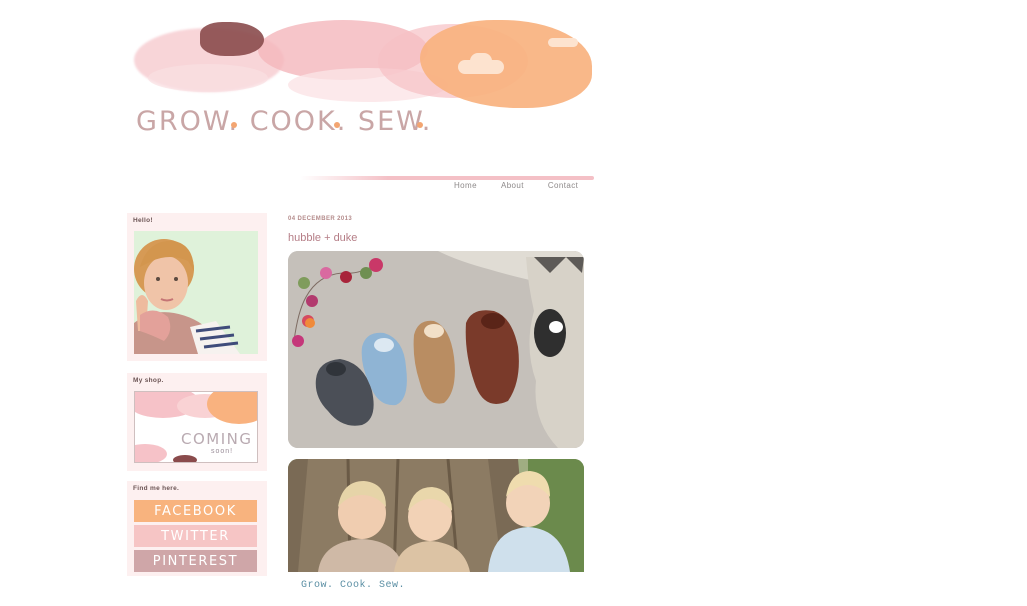 The width and height of the screenshot is (1027, 606). What do you see at coordinates (284, 121) in the screenshot?
I see `site-title: GROW. COOK. SEW.` at bounding box center [284, 121].